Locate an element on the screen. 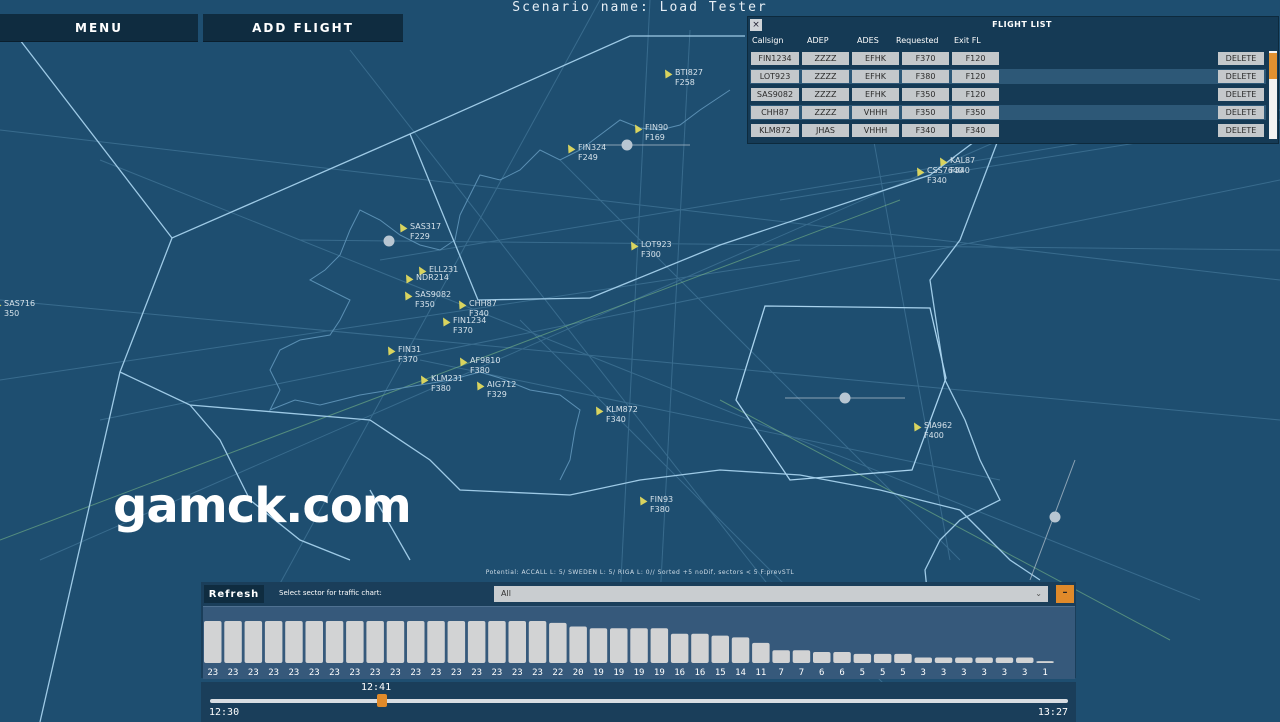  cell-exit-fl: F120 is located at coordinates (975, 58).